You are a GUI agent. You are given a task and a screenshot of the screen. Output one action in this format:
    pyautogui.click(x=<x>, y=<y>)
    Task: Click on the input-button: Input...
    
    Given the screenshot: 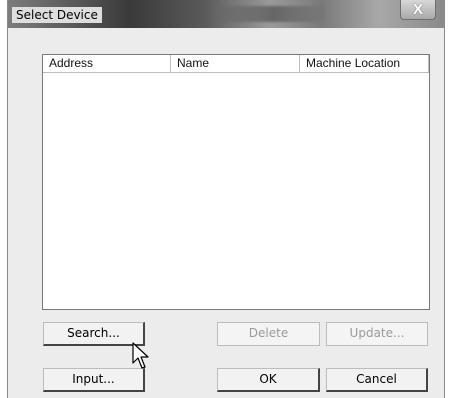 What is the action you would take?
    pyautogui.click(x=94, y=380)
    